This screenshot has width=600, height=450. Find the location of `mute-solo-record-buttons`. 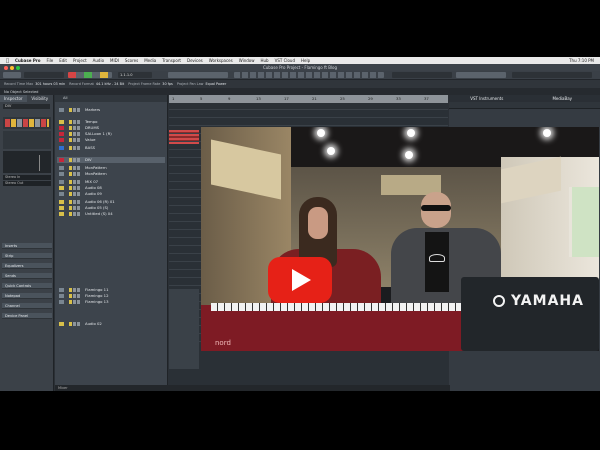

mute-solo-record-buttons is located at coordinates (27, 123).